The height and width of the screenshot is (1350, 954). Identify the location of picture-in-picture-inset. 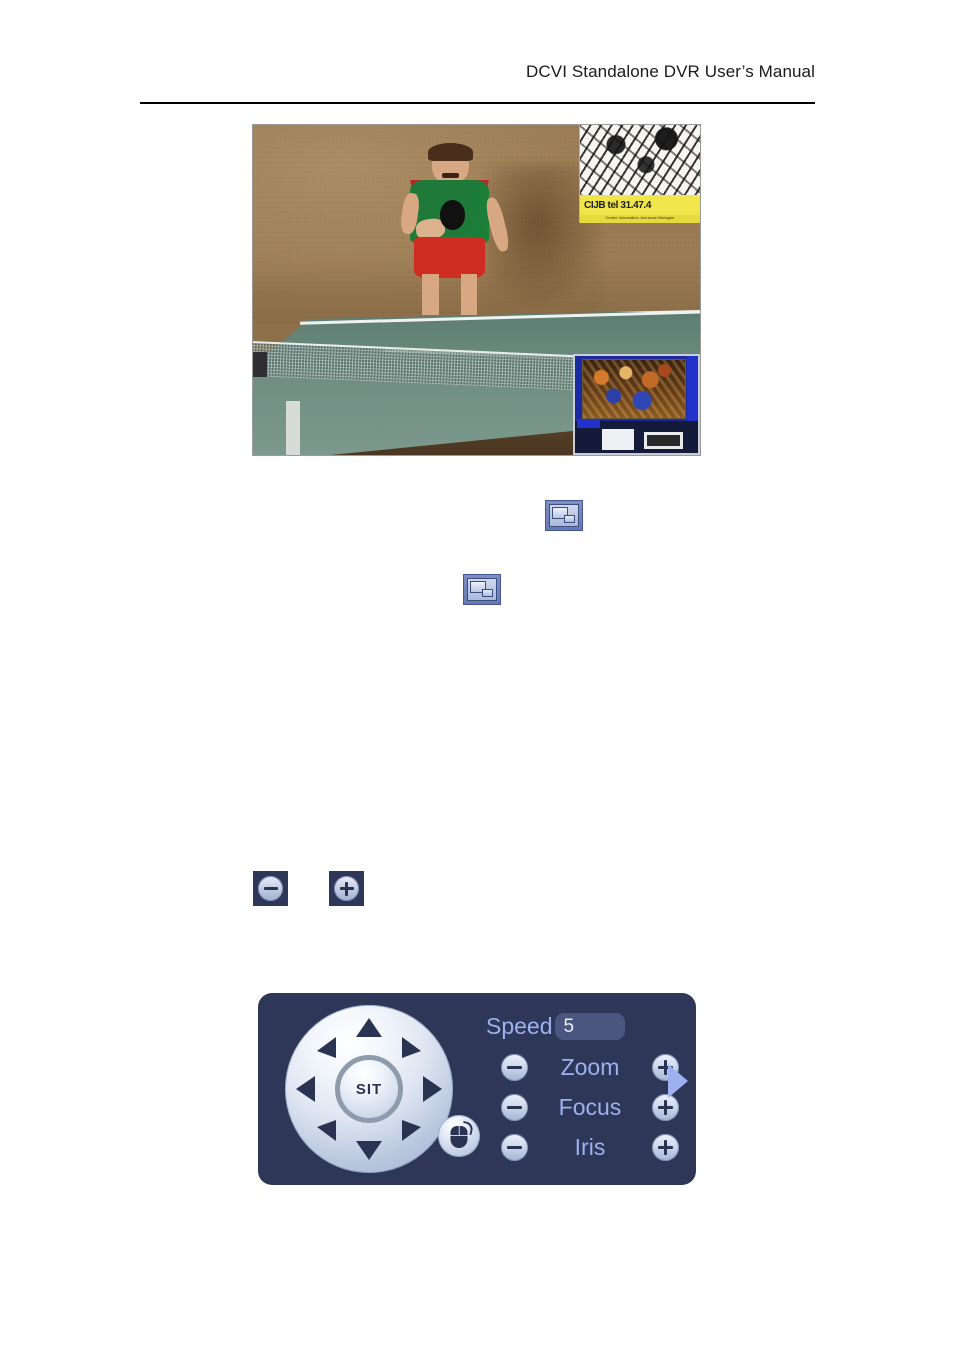
(636, 404).